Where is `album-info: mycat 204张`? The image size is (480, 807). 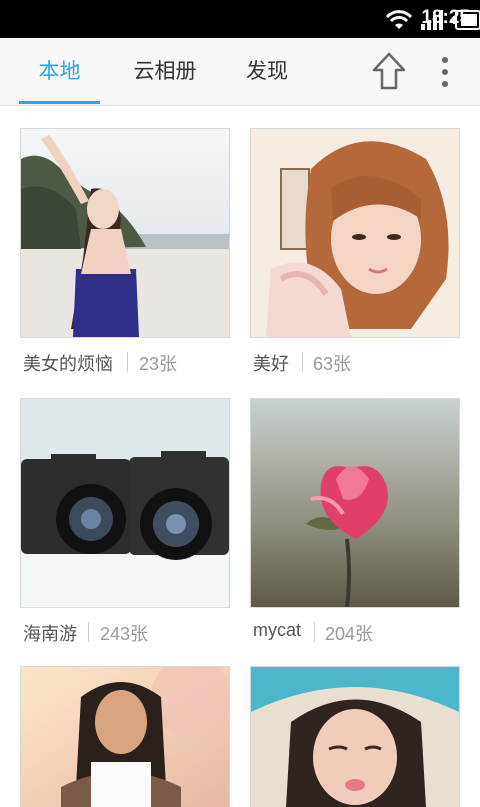 album-info: mycat 204张 is located at coordinates (355, 632).